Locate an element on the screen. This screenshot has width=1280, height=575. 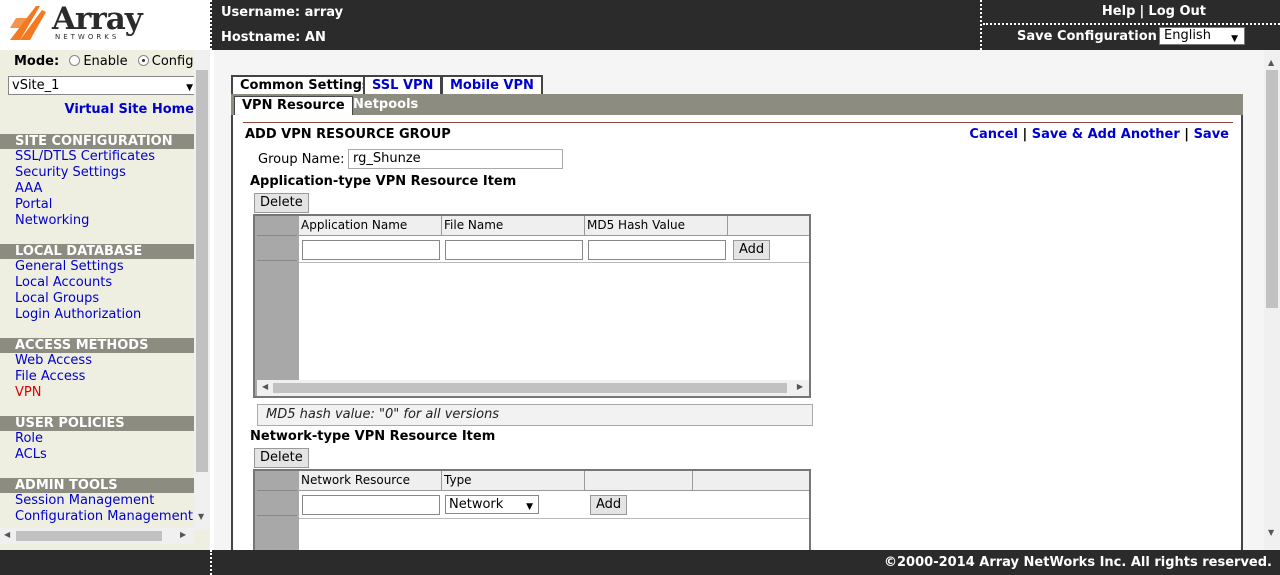
header-divider is located at coordinates (211, 25).